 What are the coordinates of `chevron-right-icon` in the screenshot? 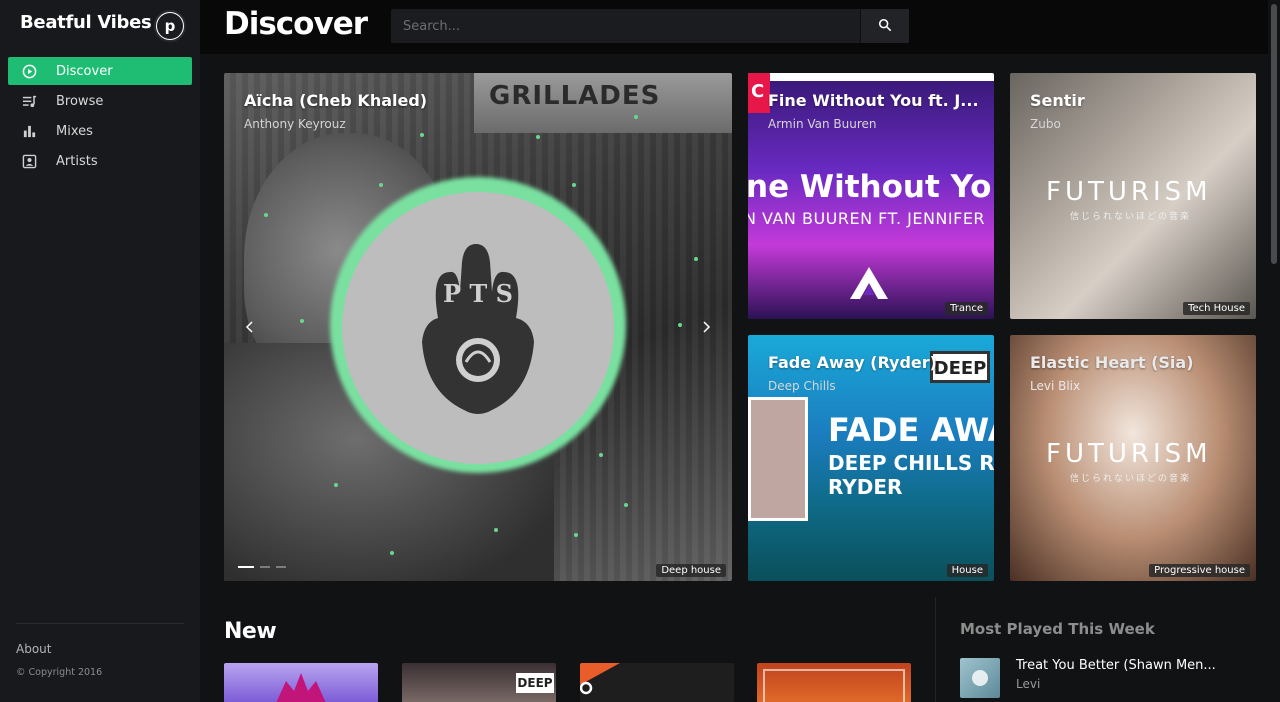 It's located at (706, 327).